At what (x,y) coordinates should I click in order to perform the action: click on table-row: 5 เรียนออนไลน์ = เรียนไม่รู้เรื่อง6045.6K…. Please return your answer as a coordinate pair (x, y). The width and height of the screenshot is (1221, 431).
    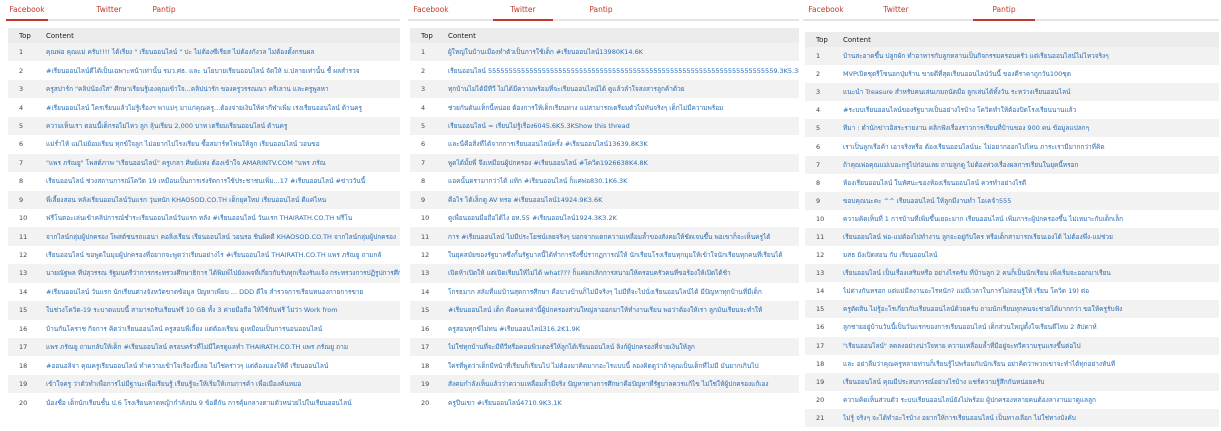
    Looking at the image, I should click on (604, 126).